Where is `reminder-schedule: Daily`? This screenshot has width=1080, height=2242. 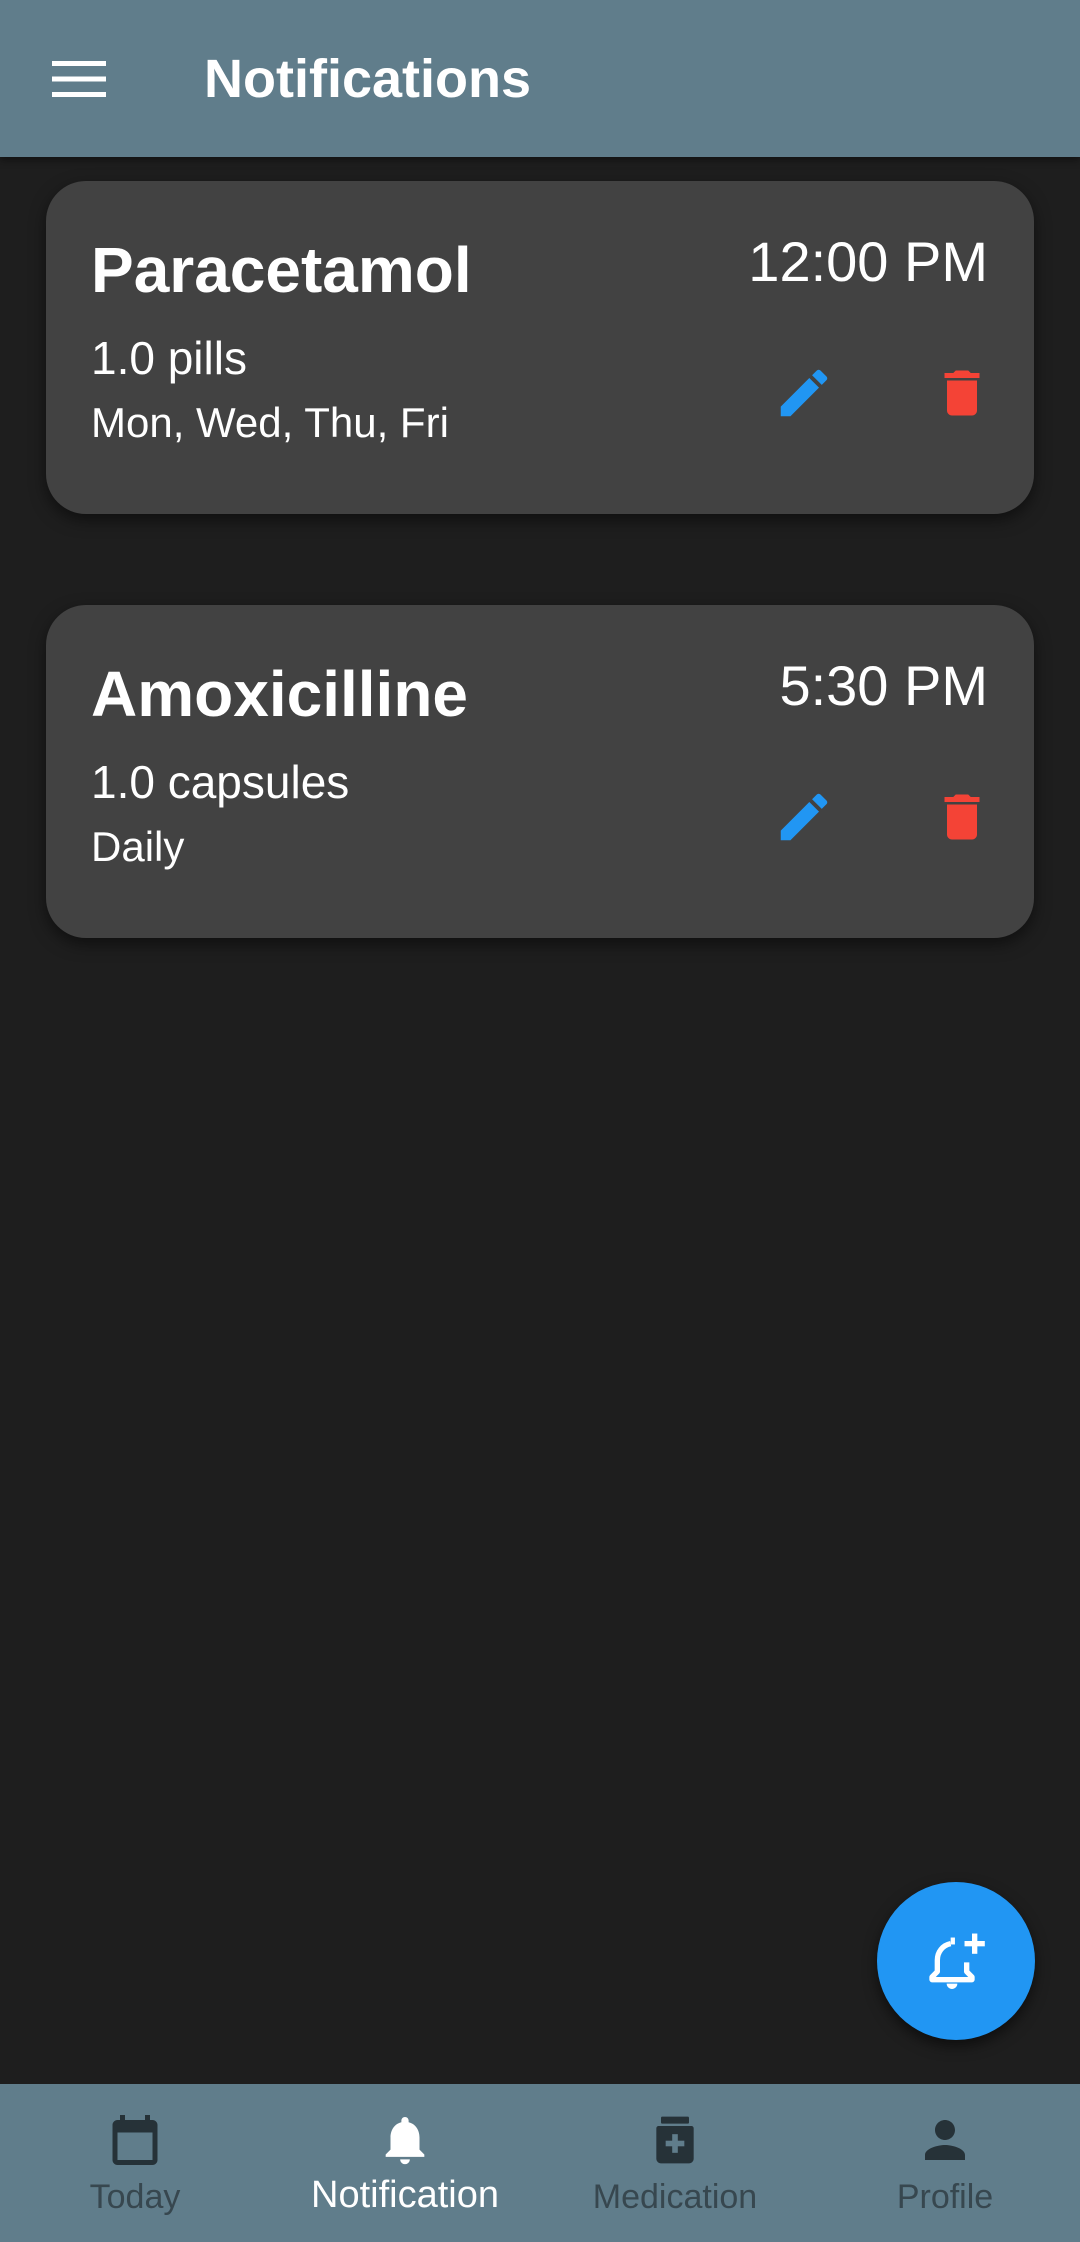 reminder-schedule: Daily is located at coordinates (138, 846).